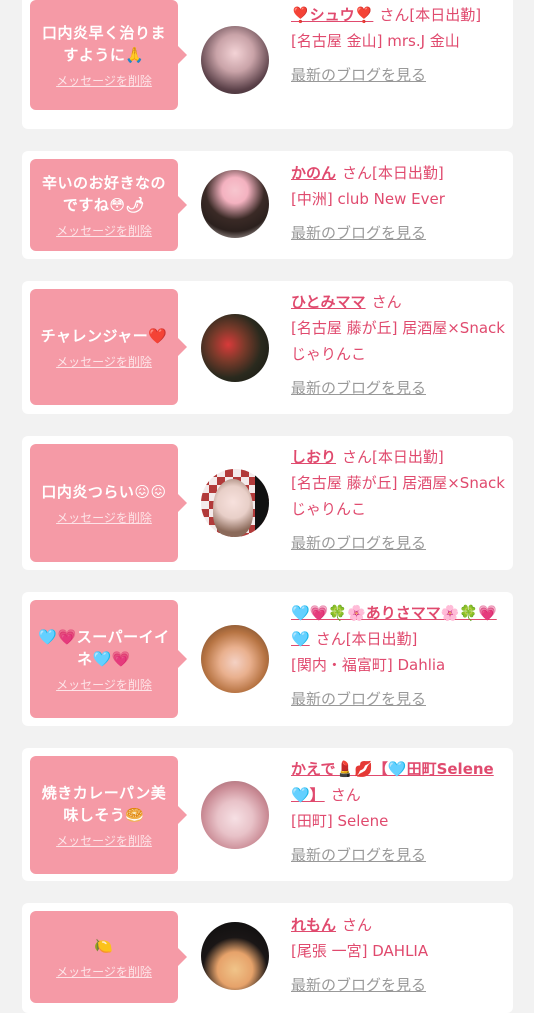  I want to click on profile-name-link: ❣️シュウ❣️, so click(332, 15).